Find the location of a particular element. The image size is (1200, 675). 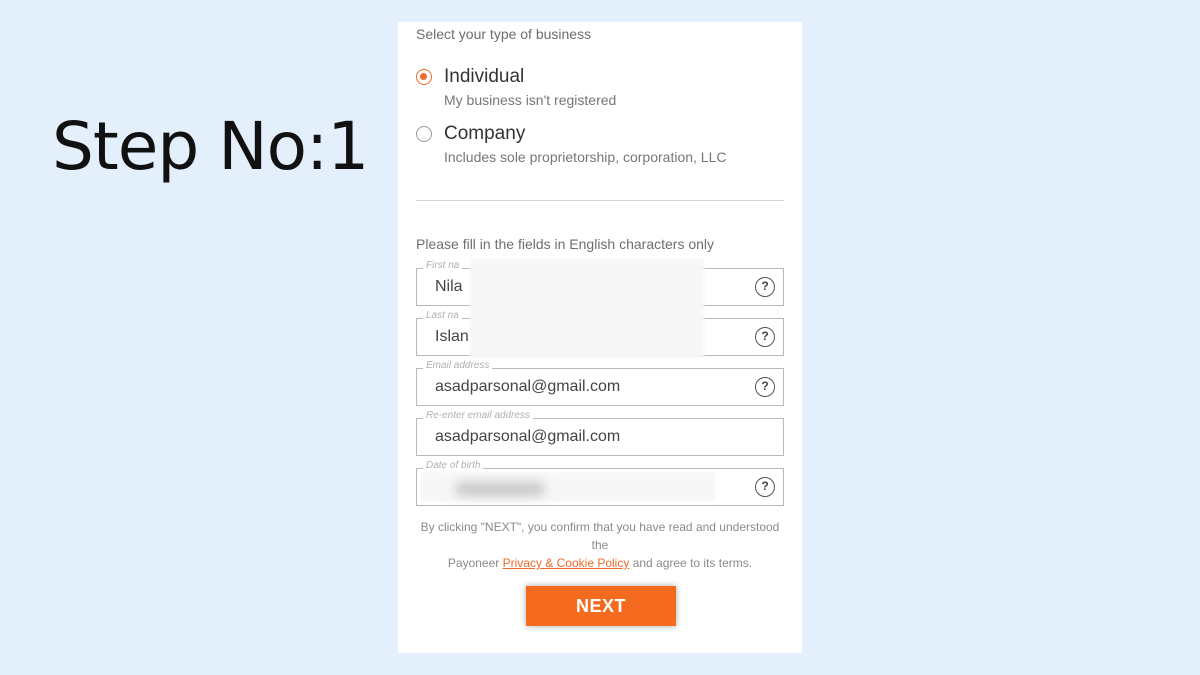

date-of-birth-field: Date of birth ? is located at coordinates (600, 483).